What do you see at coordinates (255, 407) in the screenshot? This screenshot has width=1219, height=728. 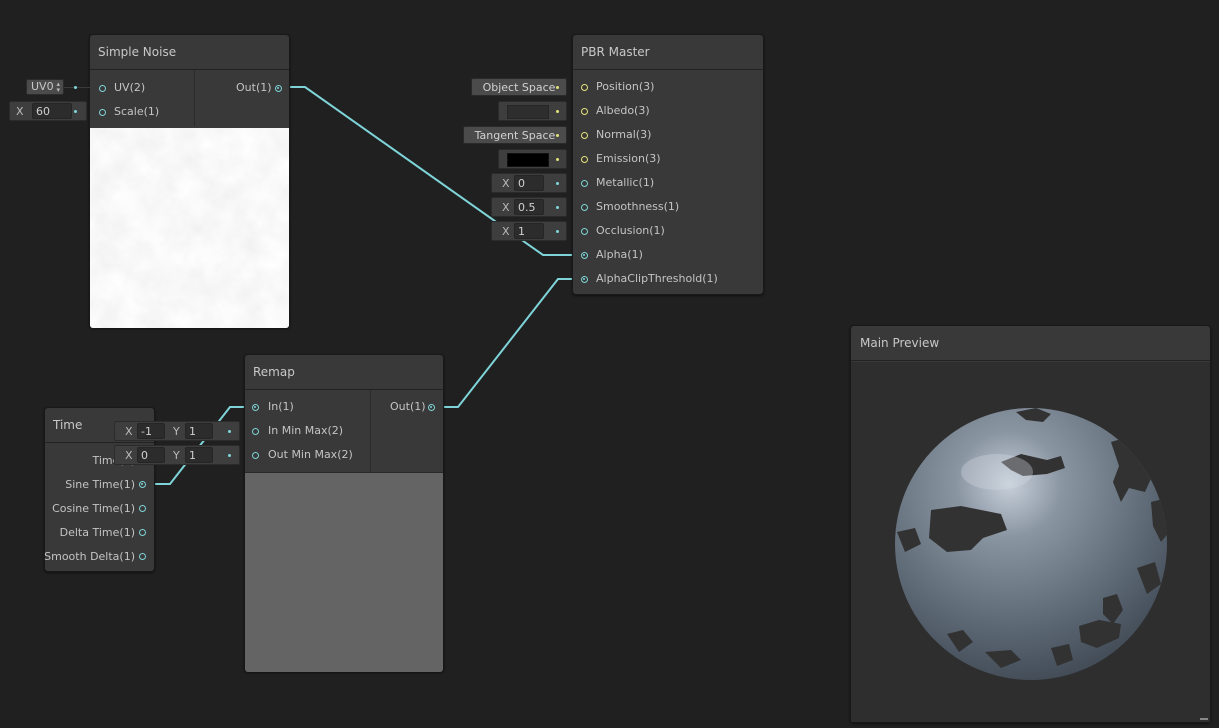 I see `remap-in-port` at bounding box center [255, 407].